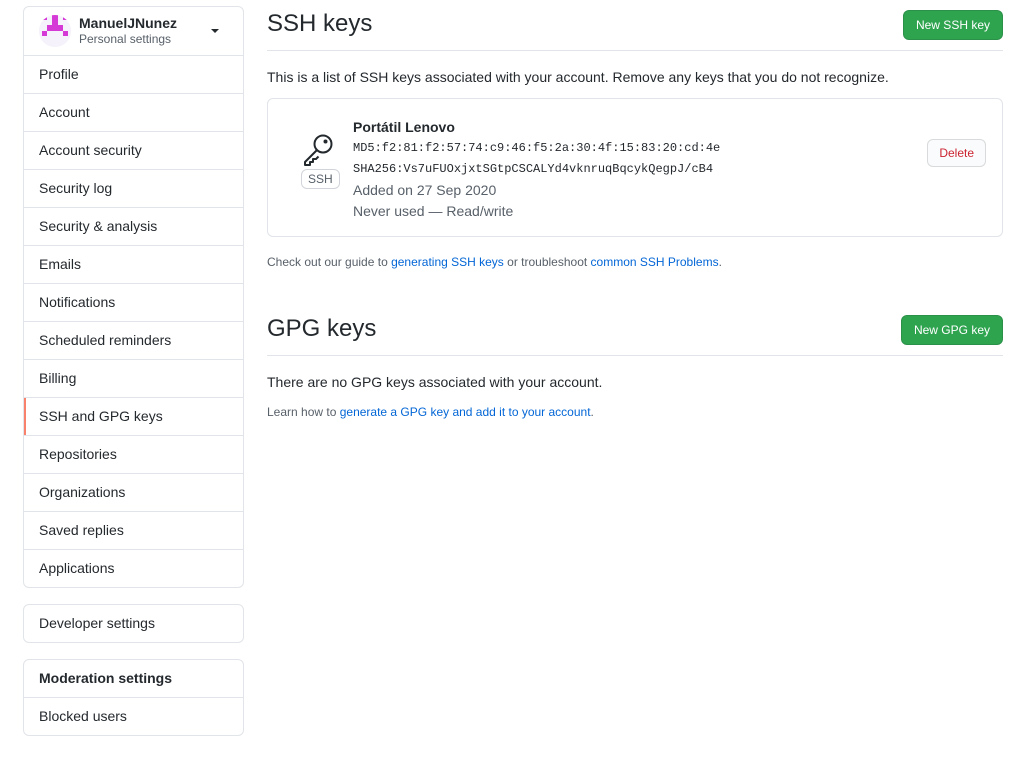  What do you see at coordinates (133, 188) in the screenshot?
I see `sidebar-item-security-log: Security log` at bounding box center [133, 188].